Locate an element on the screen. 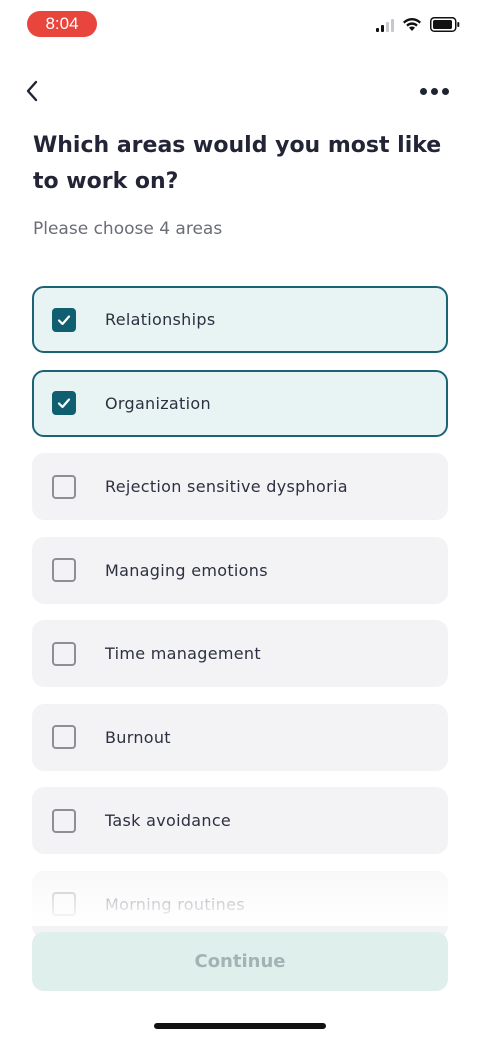  continue-button: Continue is located at coordinates (240, 961).